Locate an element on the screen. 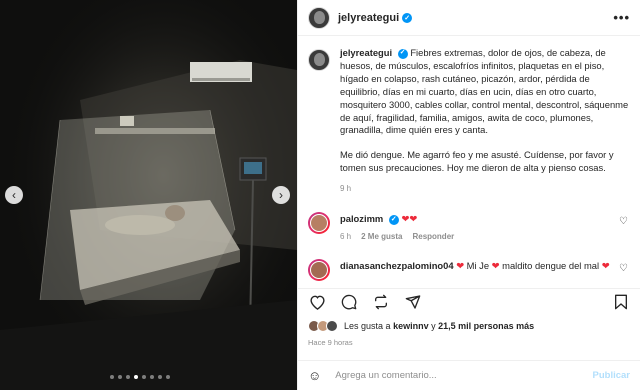 The height and width of the screenshot is (390, 640). caption-username: jelyreategui is located at coordinates (366, 52).